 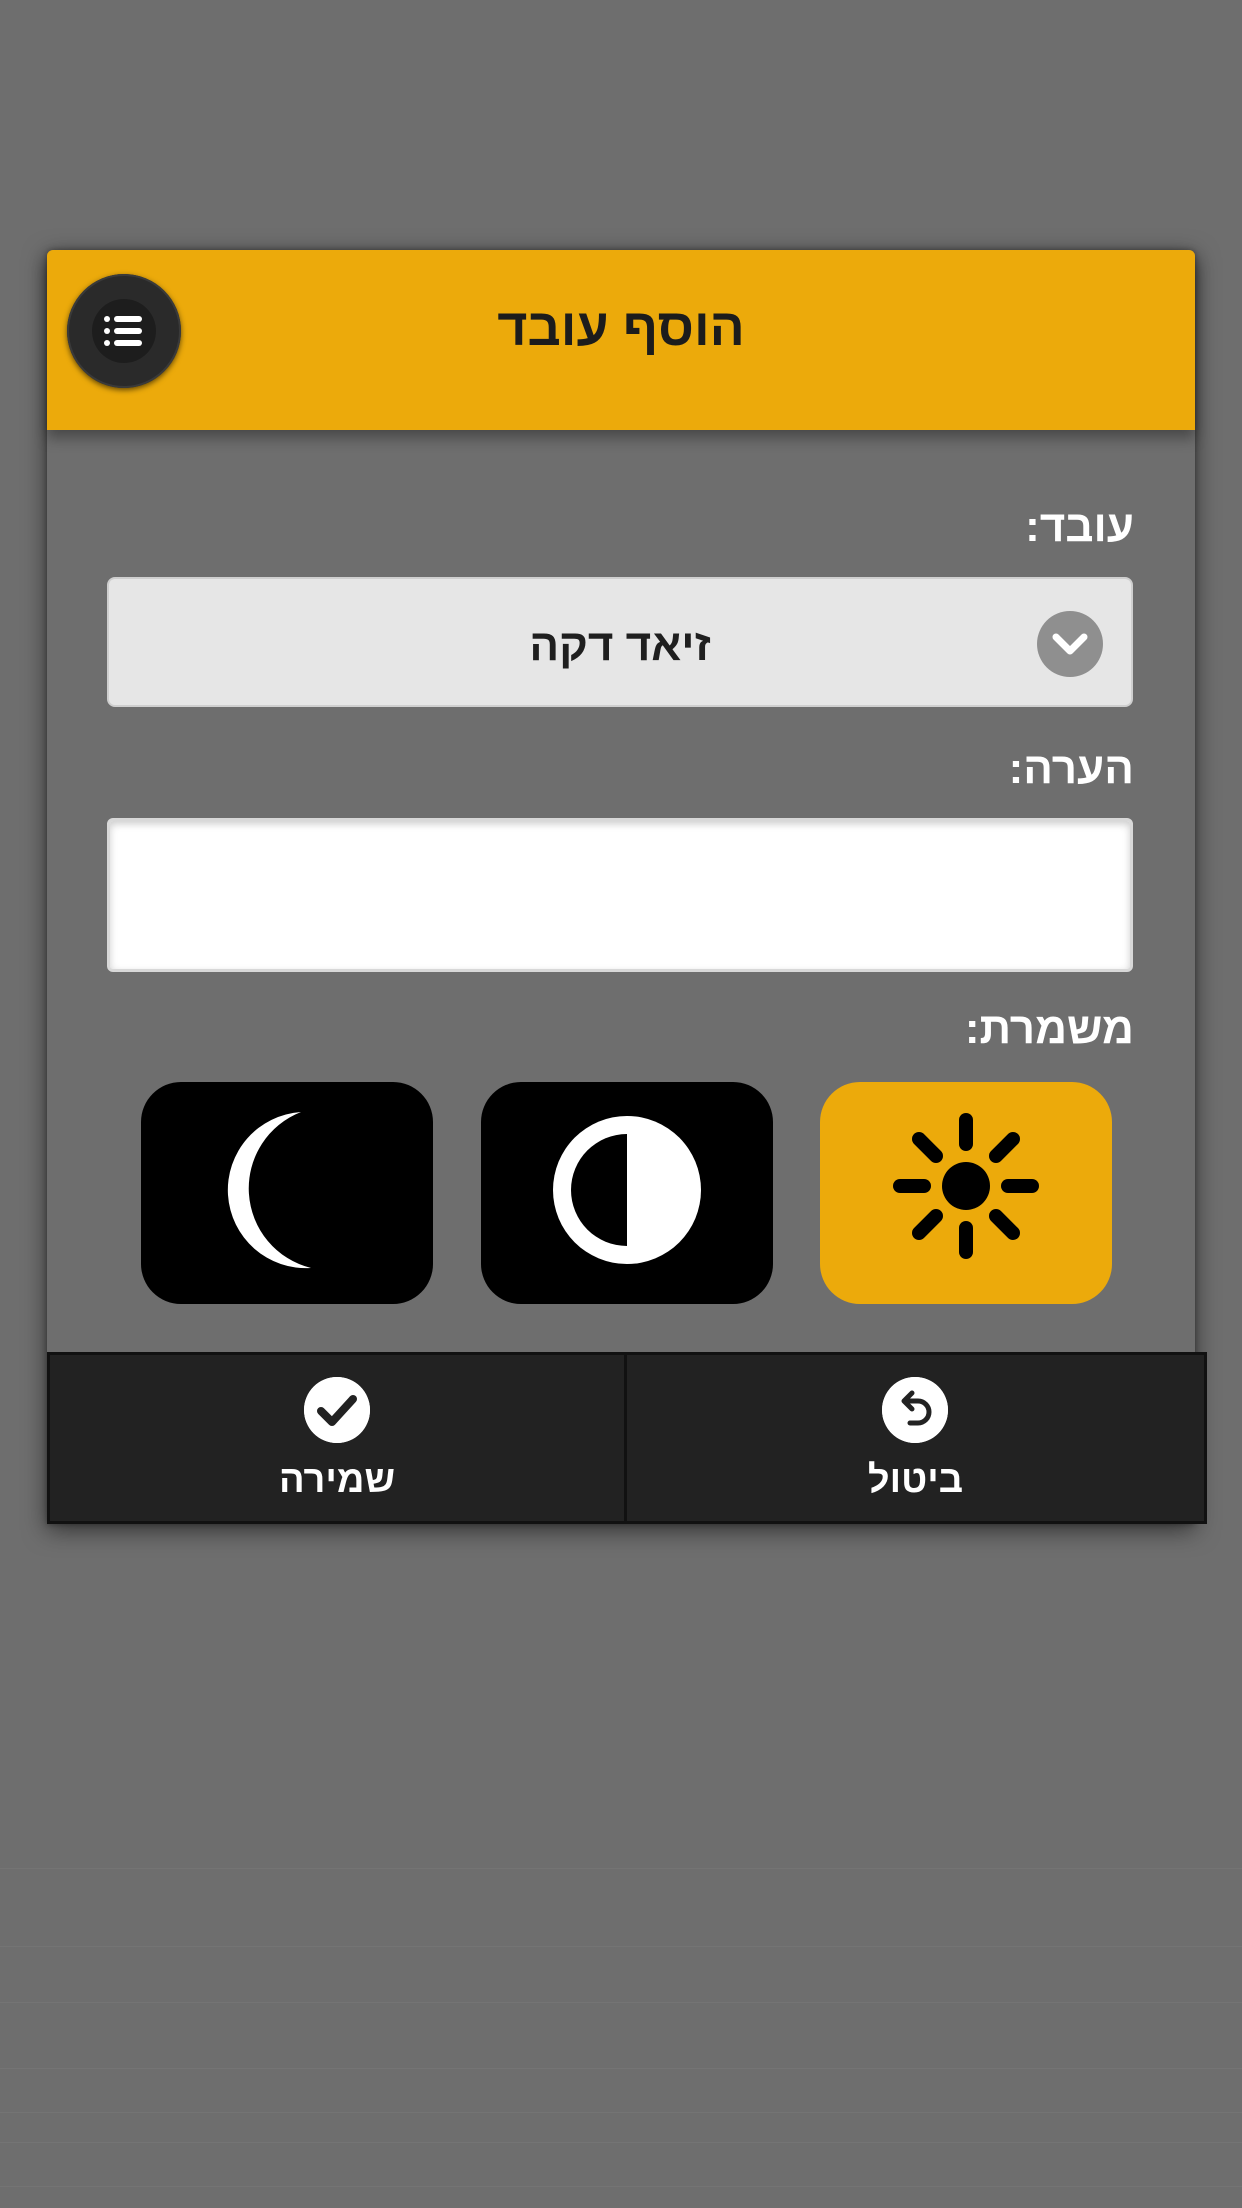 I want to click on dialog-footer: שמירה ביטול, so click(x=627, y=1438).